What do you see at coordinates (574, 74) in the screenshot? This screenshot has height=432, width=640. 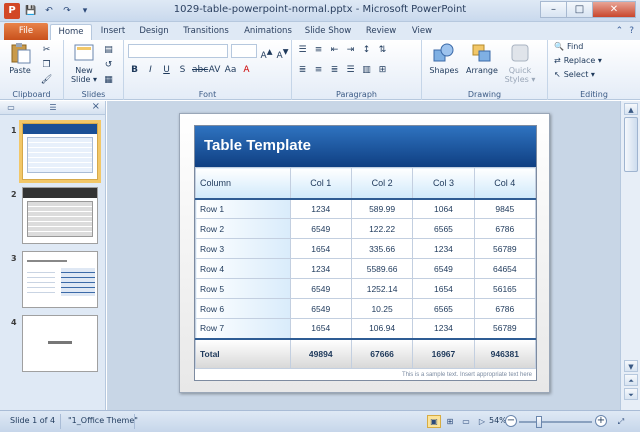 I see `select-button: ↖ Select ▾` at bounding box center [574, 74].